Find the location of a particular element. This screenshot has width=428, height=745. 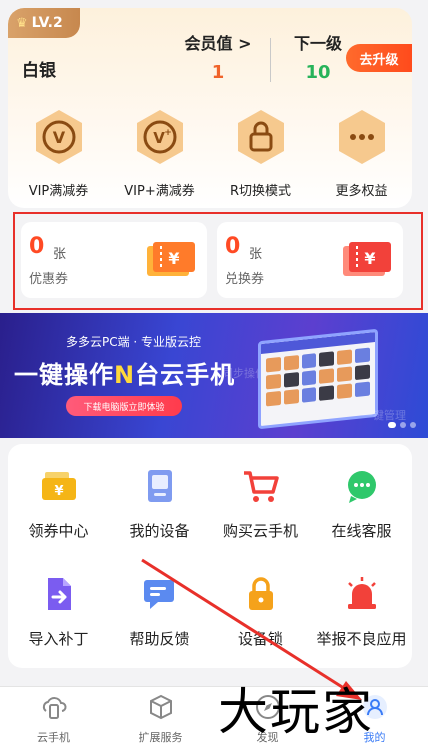

cloud-phone-icon is located at coordinates (54, 708).